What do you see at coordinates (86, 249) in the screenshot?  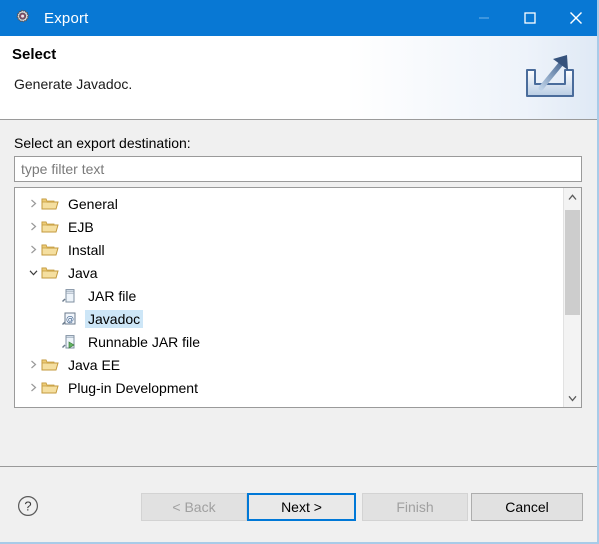 I see `tree-item-label: Install` at bounding box center [86, 249].